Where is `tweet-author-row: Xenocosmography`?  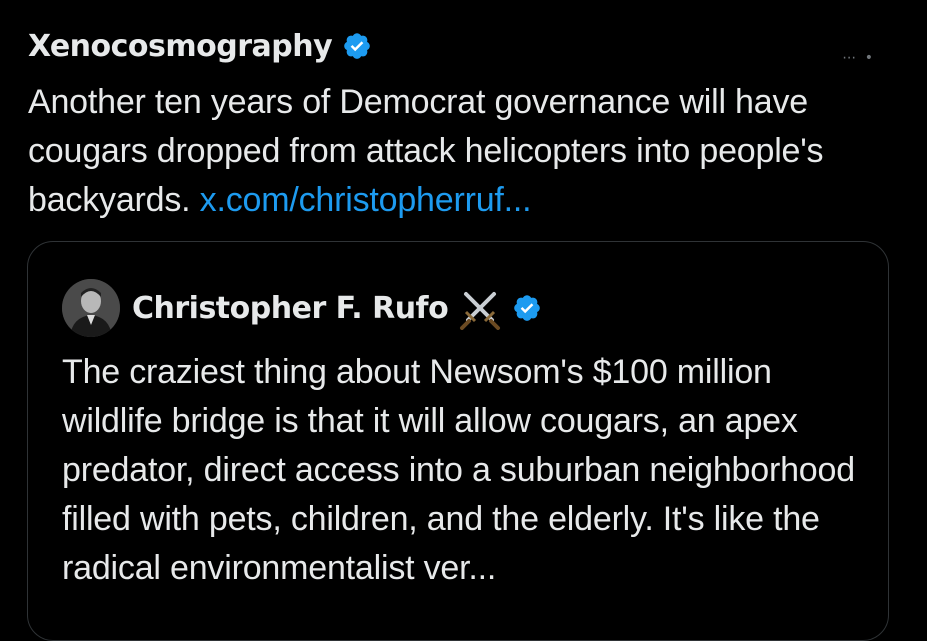 tweet-author-row: Xenocosmography is located at coordinates (200, 46).